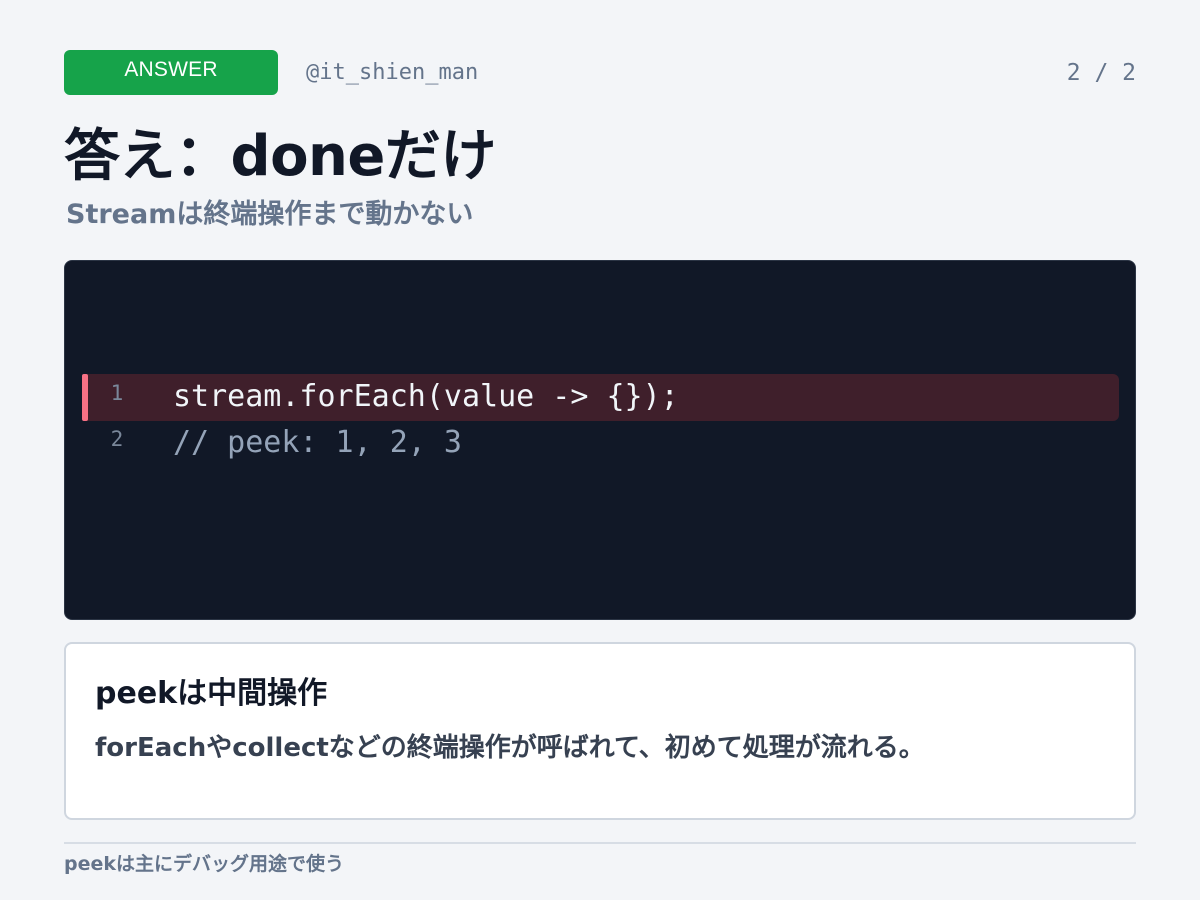 The image size is (1200, 900). What do you see at coordinates (392, 72) in the screenshot?
I see `author-handle: @it_shien_man` at bounding box center [392, 72].